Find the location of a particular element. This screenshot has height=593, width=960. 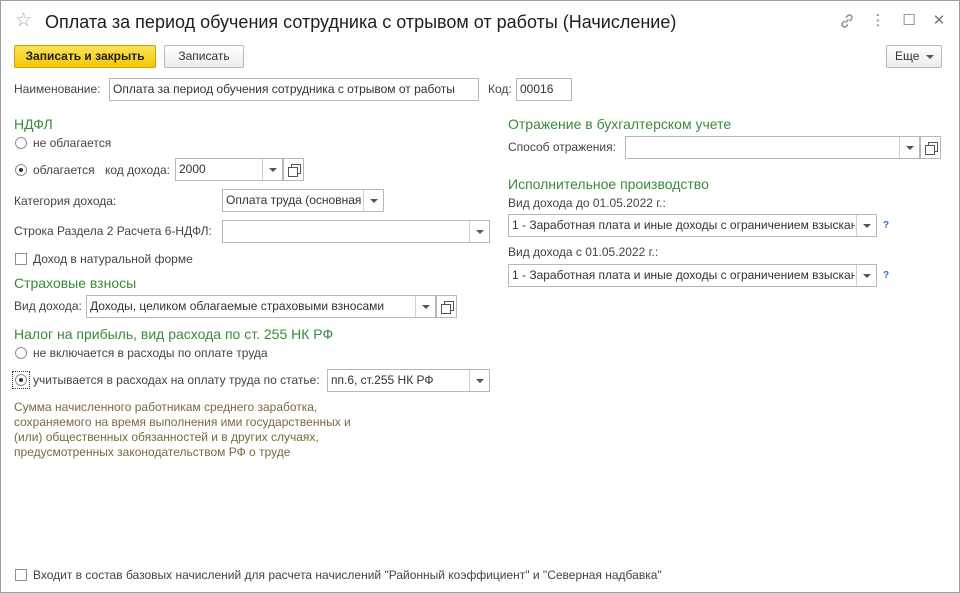

insurance-income-type-open-icon is located at coordinates (446, 306).